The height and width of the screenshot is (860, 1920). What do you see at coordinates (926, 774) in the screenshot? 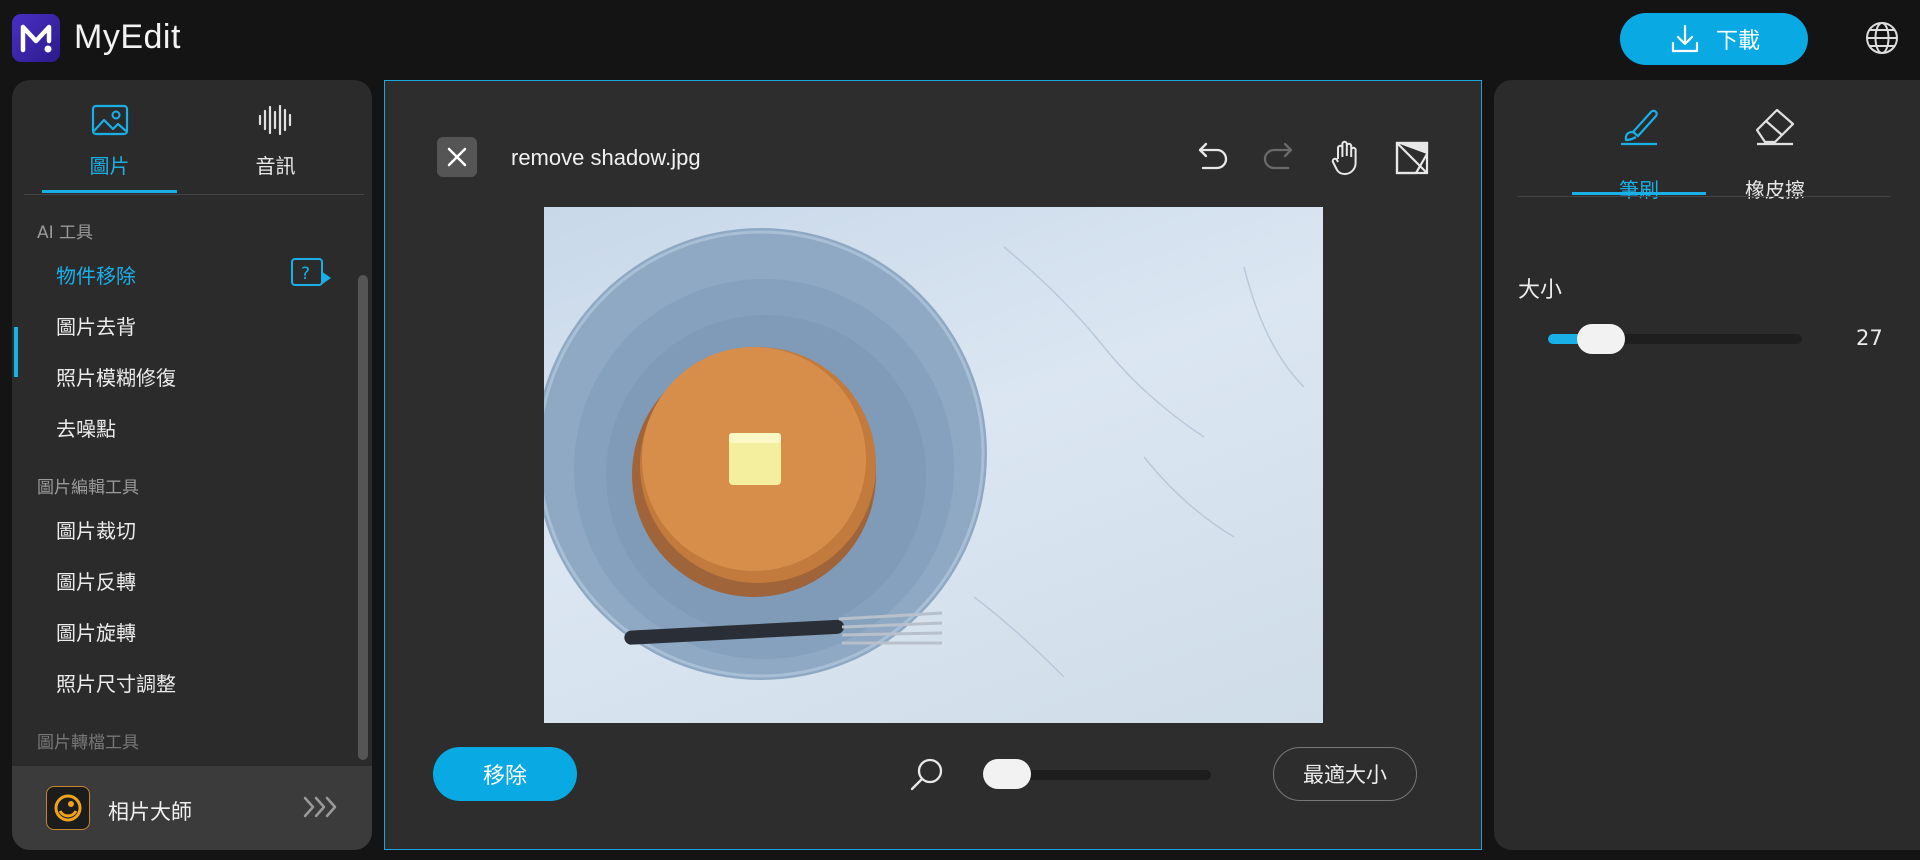
I see `zoom-magnifier-icon` at bounding box center [926, 774].